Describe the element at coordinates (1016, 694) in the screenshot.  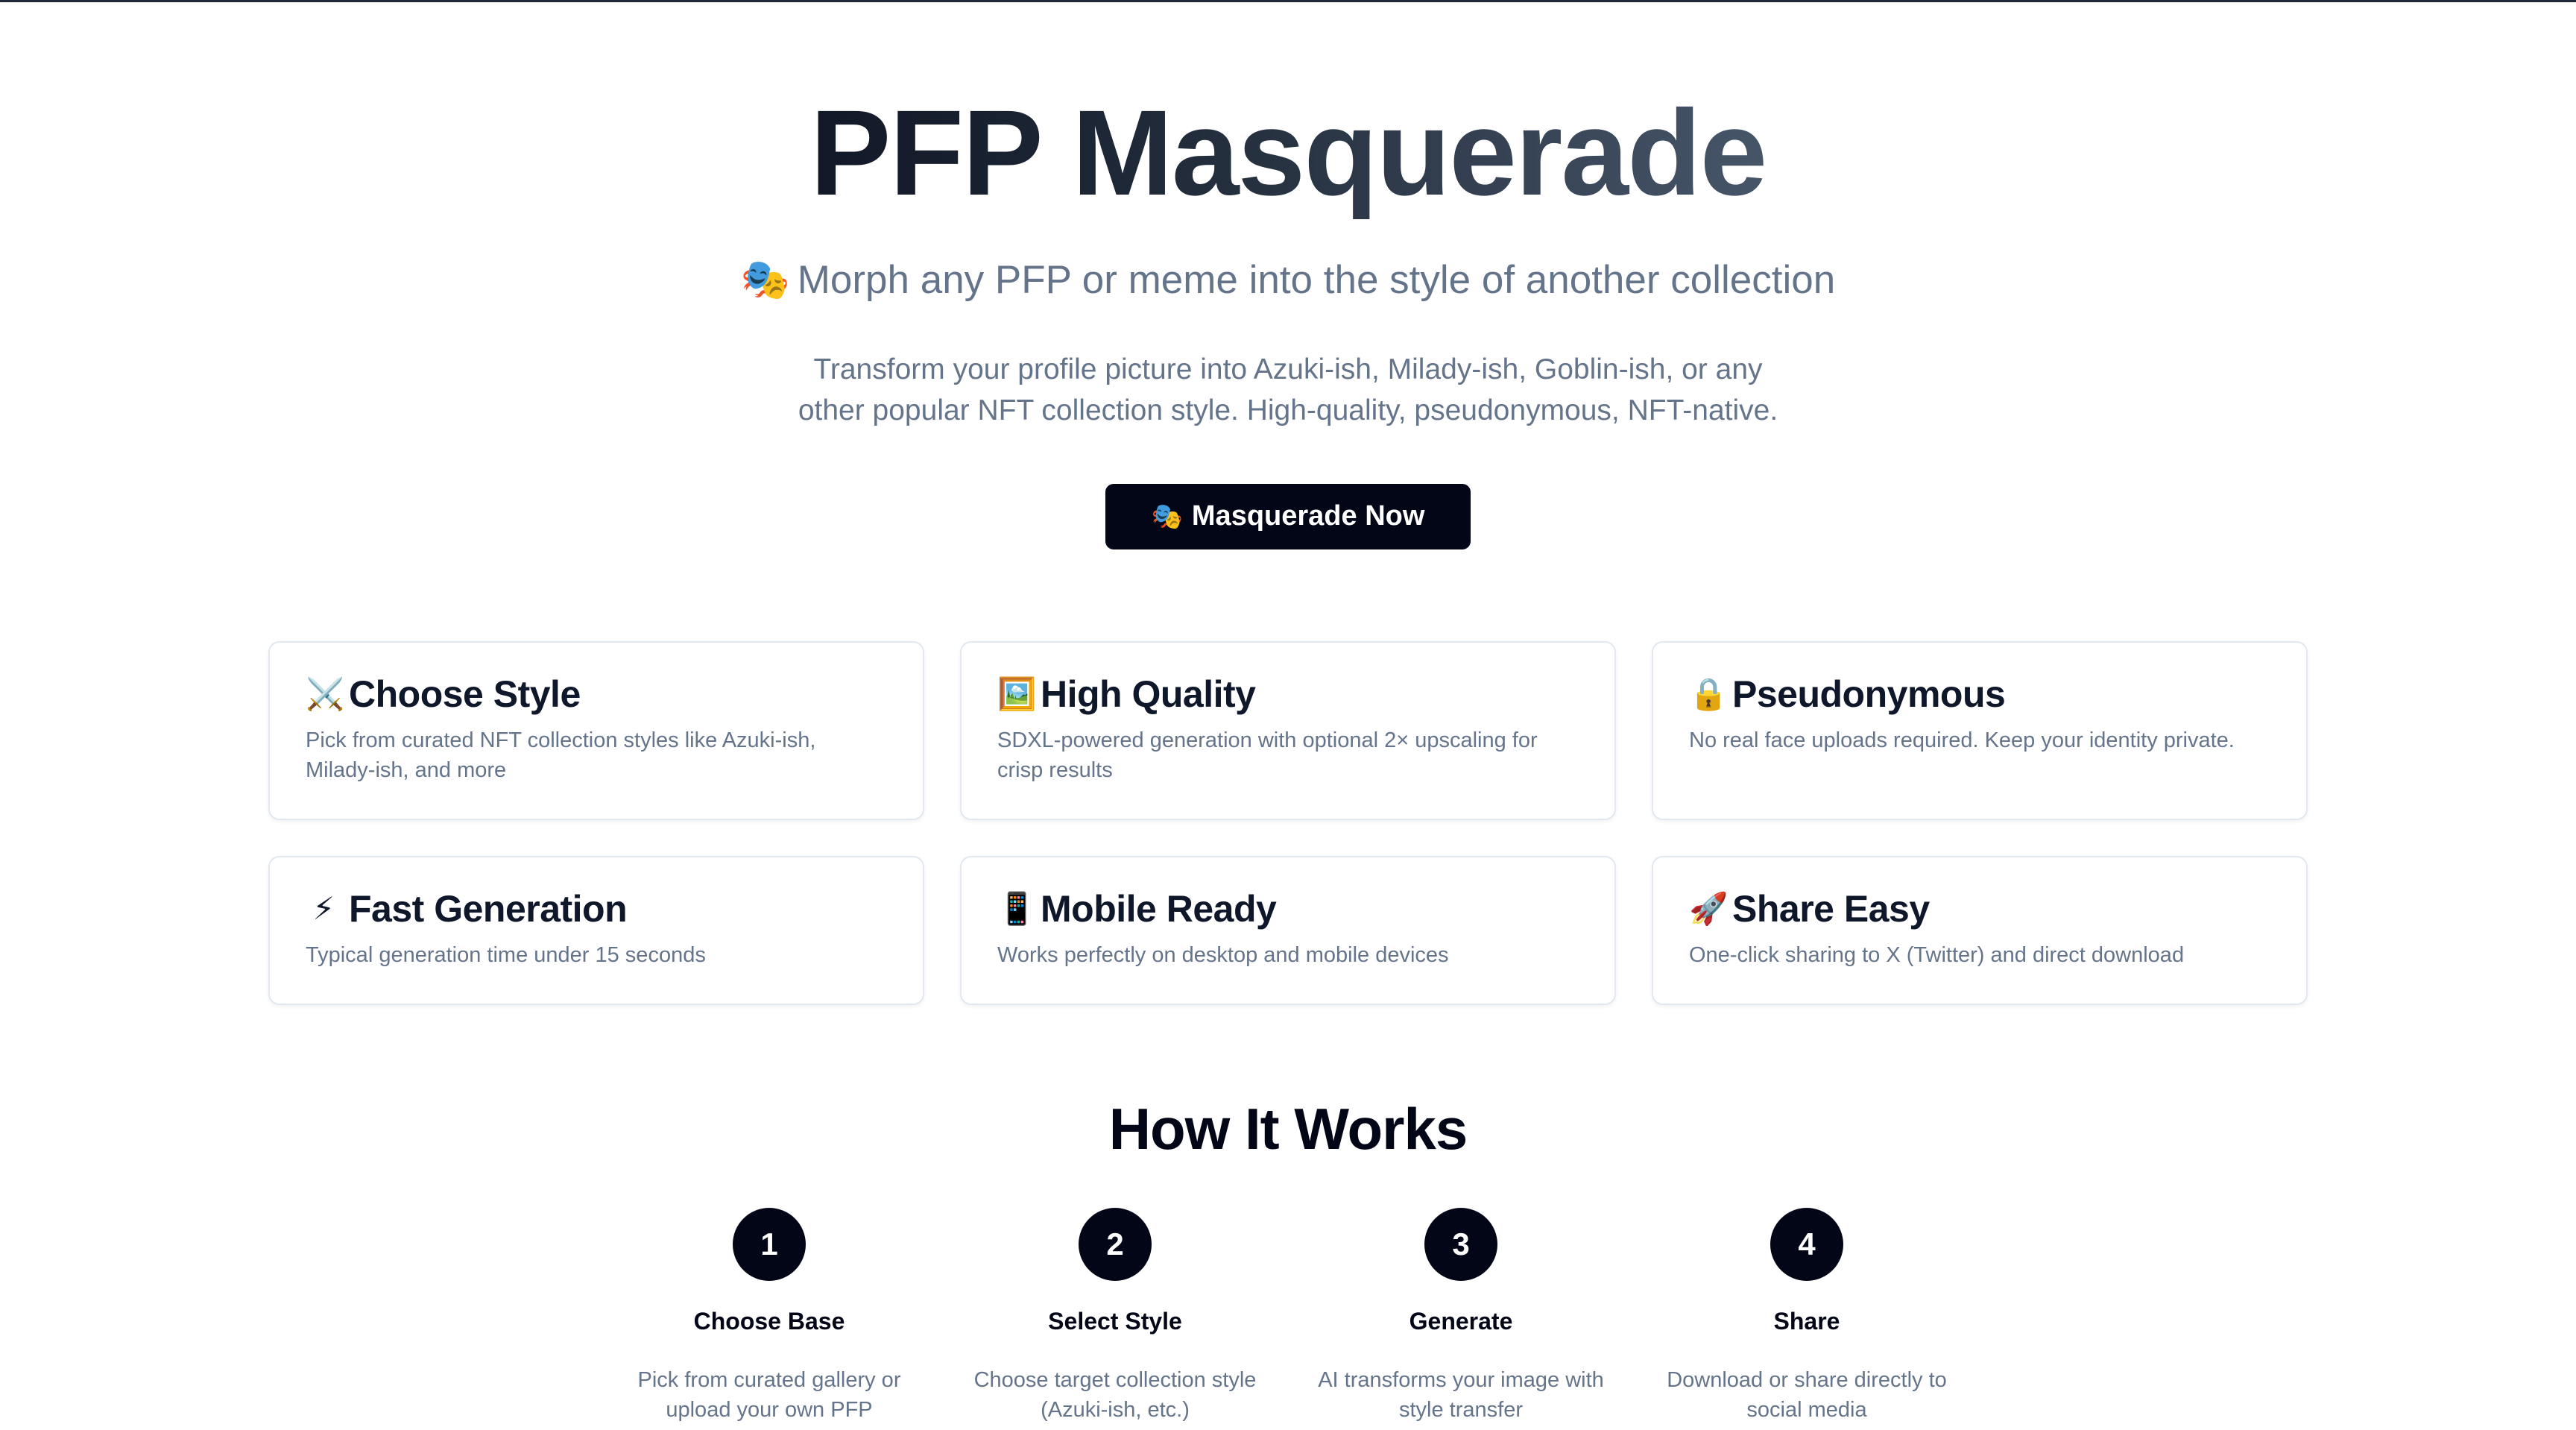
I see `framed-picture-icon: 🖼️` at that location.